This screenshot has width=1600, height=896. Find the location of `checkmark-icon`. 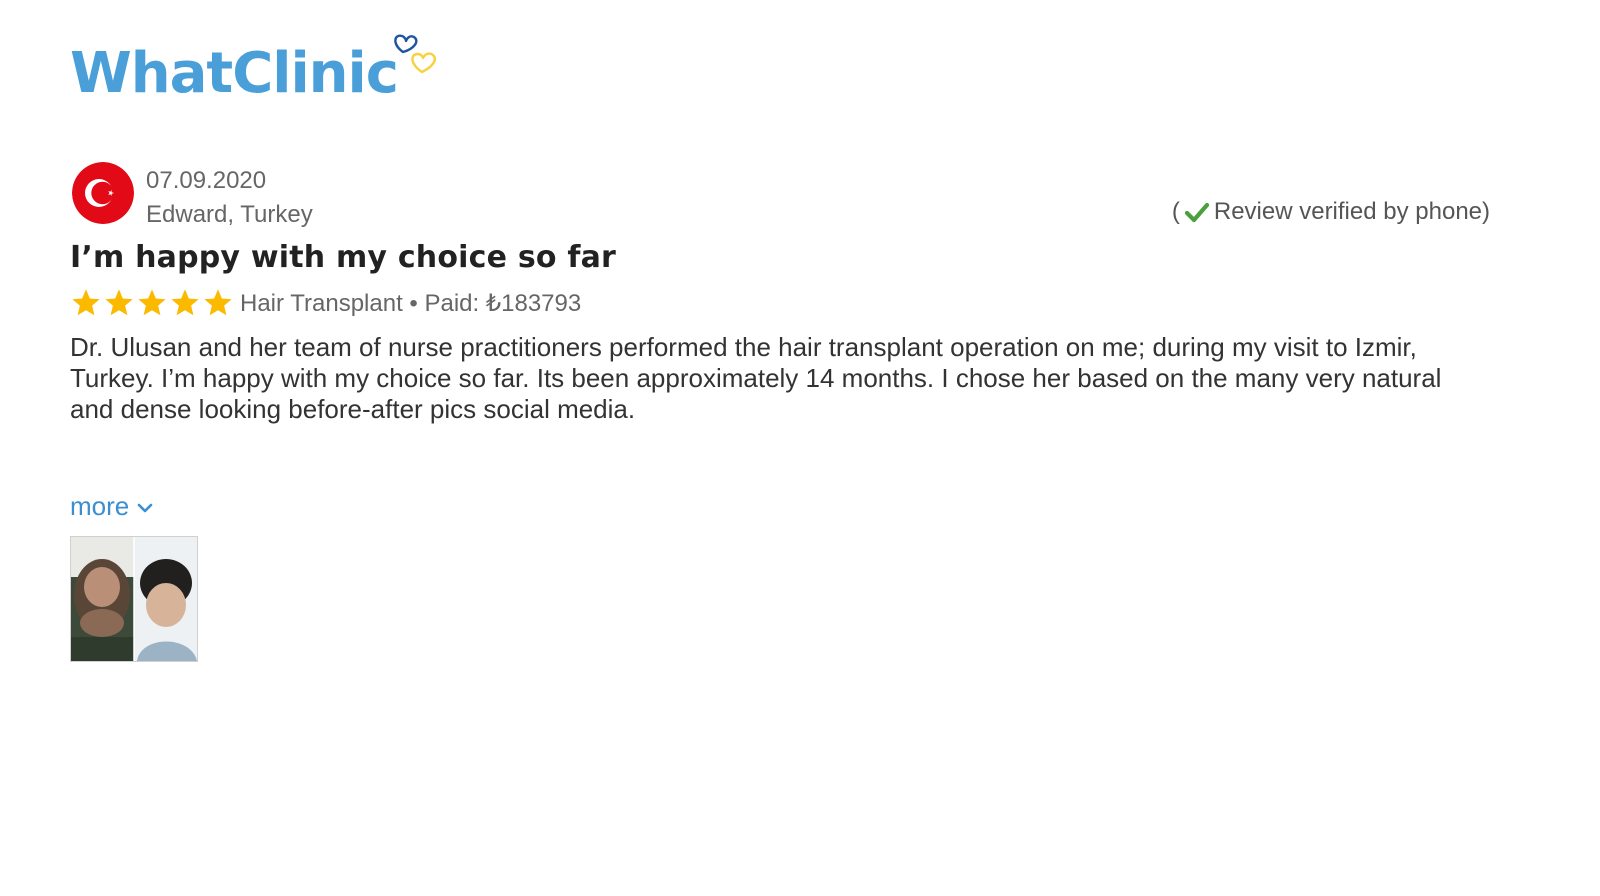

checkmark-icon is located at coordinates (1197, 212).